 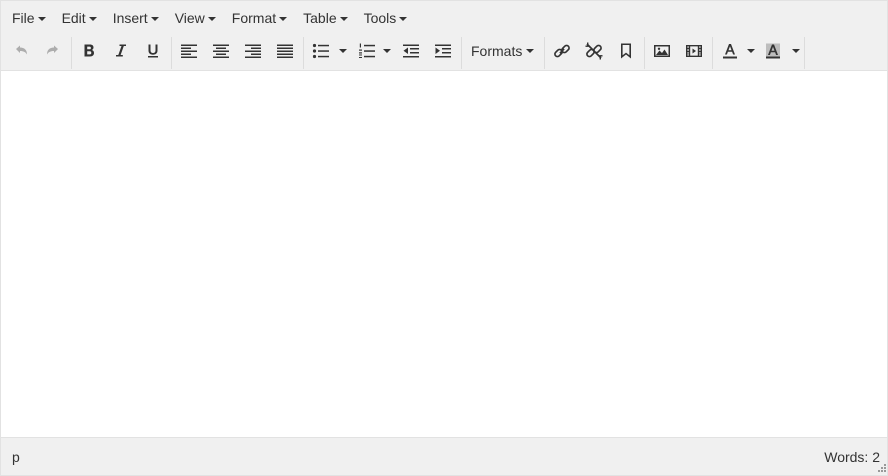 I want to click on word-count: Words: 2, so click(x=852, y=457).